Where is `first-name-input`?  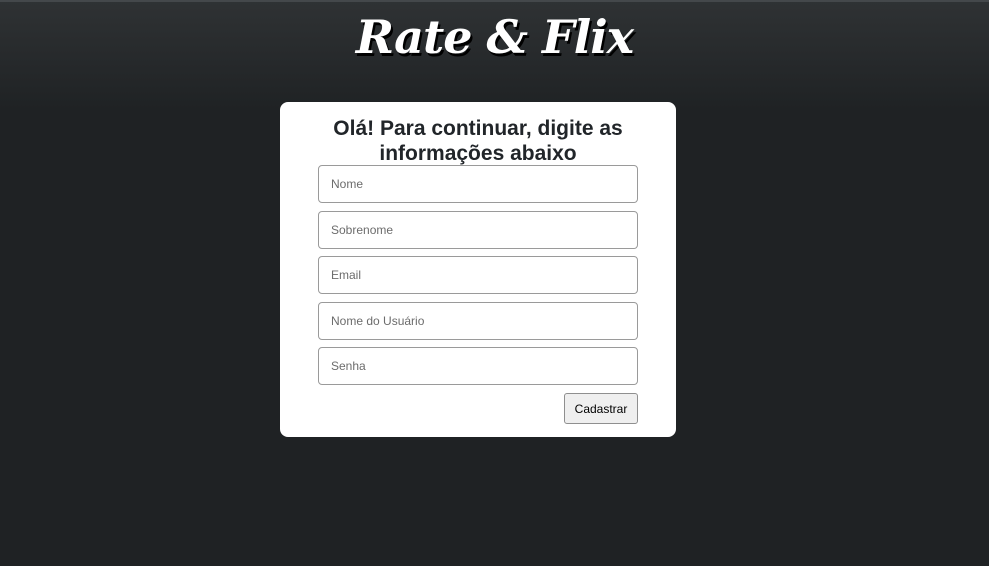
first-name-input is located at coordinates (478, 184).